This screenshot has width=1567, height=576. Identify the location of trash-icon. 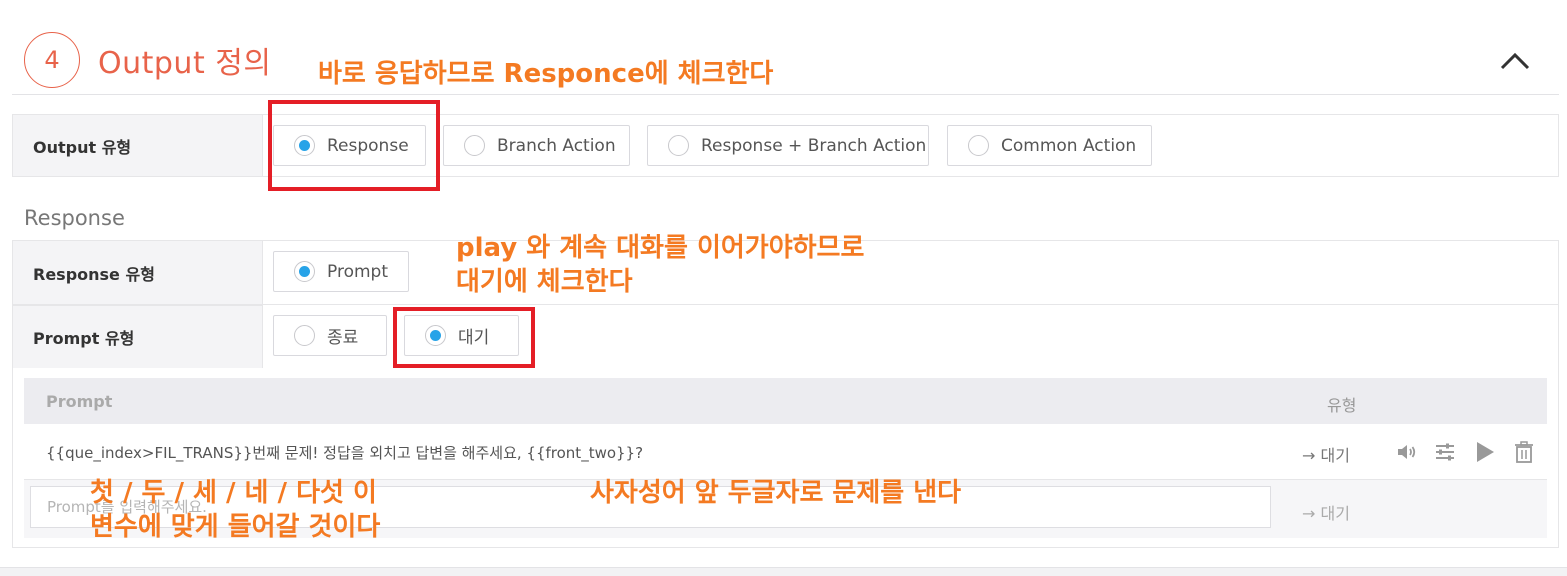
(1524, 452).